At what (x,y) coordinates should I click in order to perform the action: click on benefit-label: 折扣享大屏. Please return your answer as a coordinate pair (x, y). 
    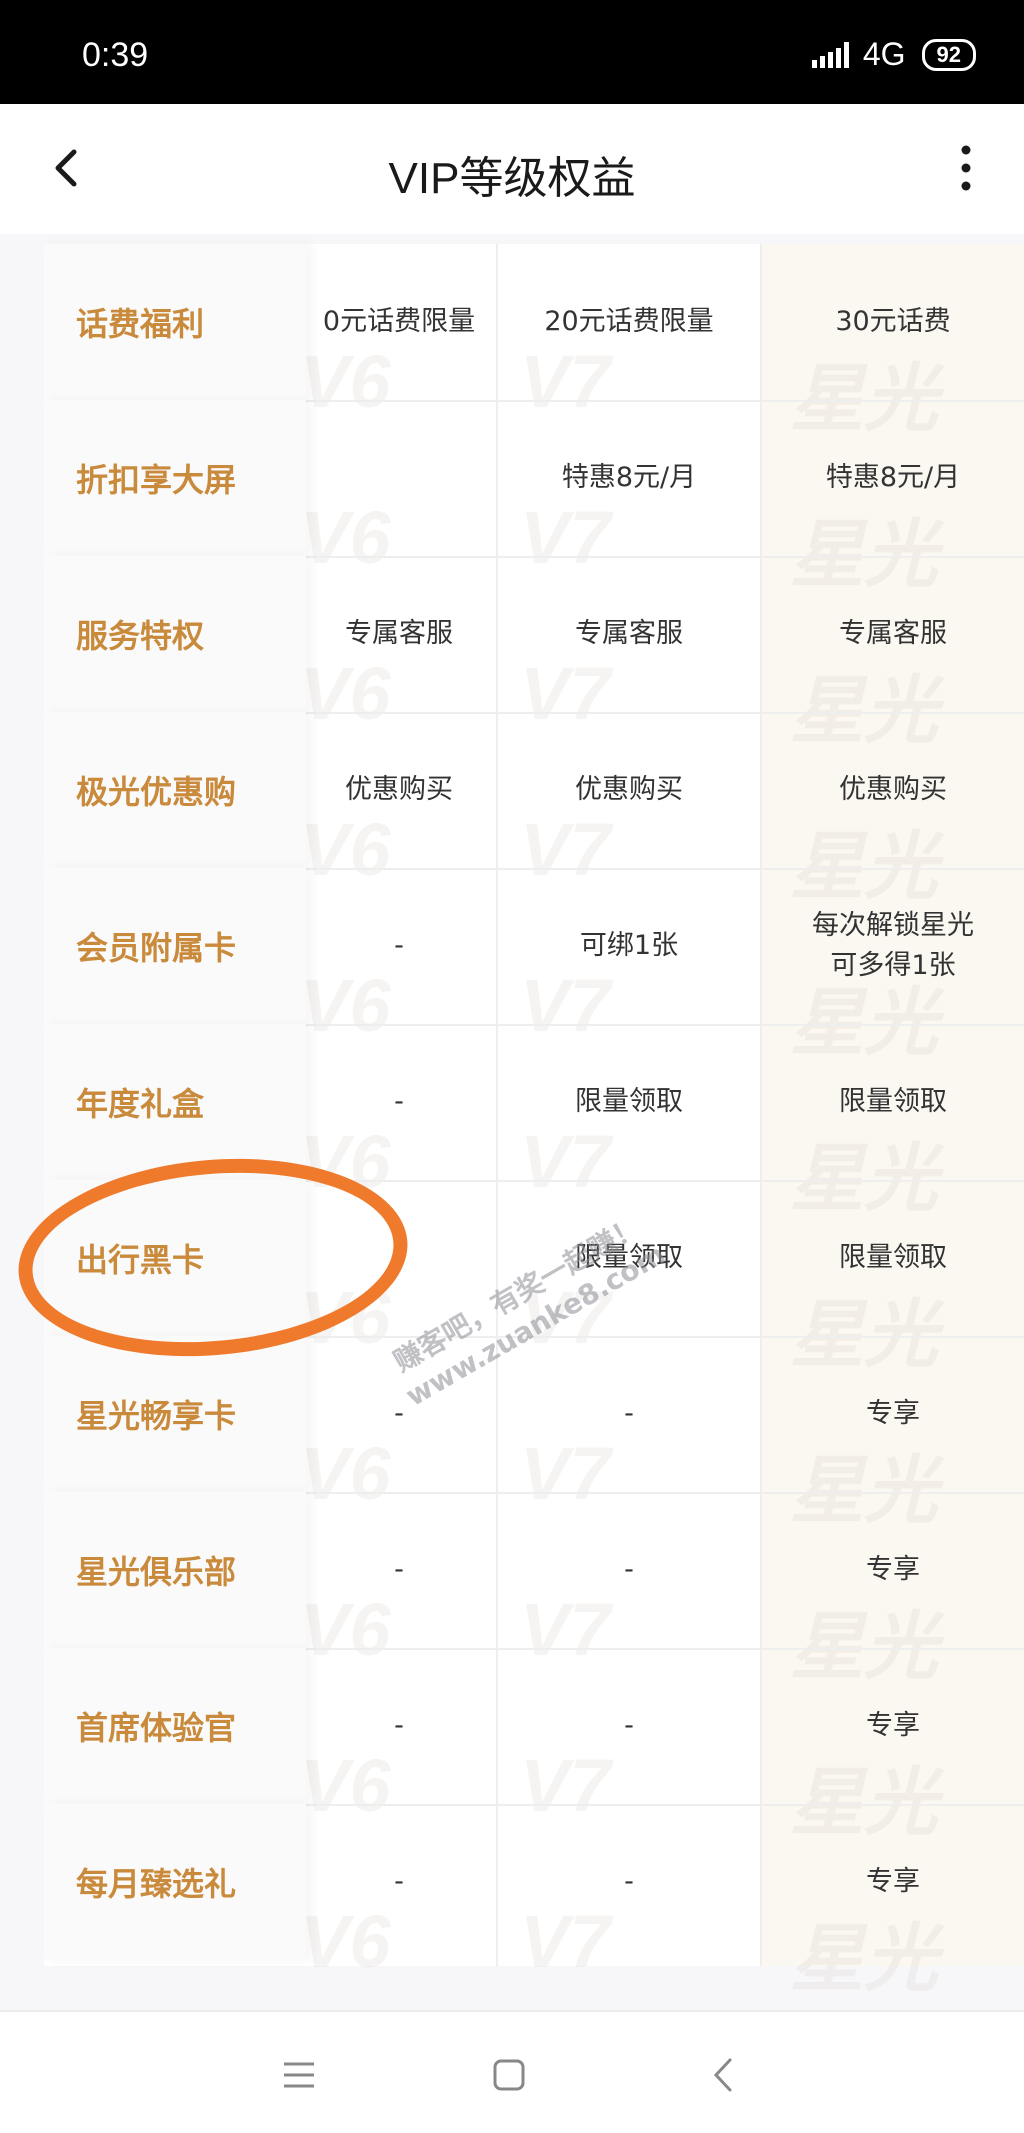
    Looking at the image, I should click on (175, 478).